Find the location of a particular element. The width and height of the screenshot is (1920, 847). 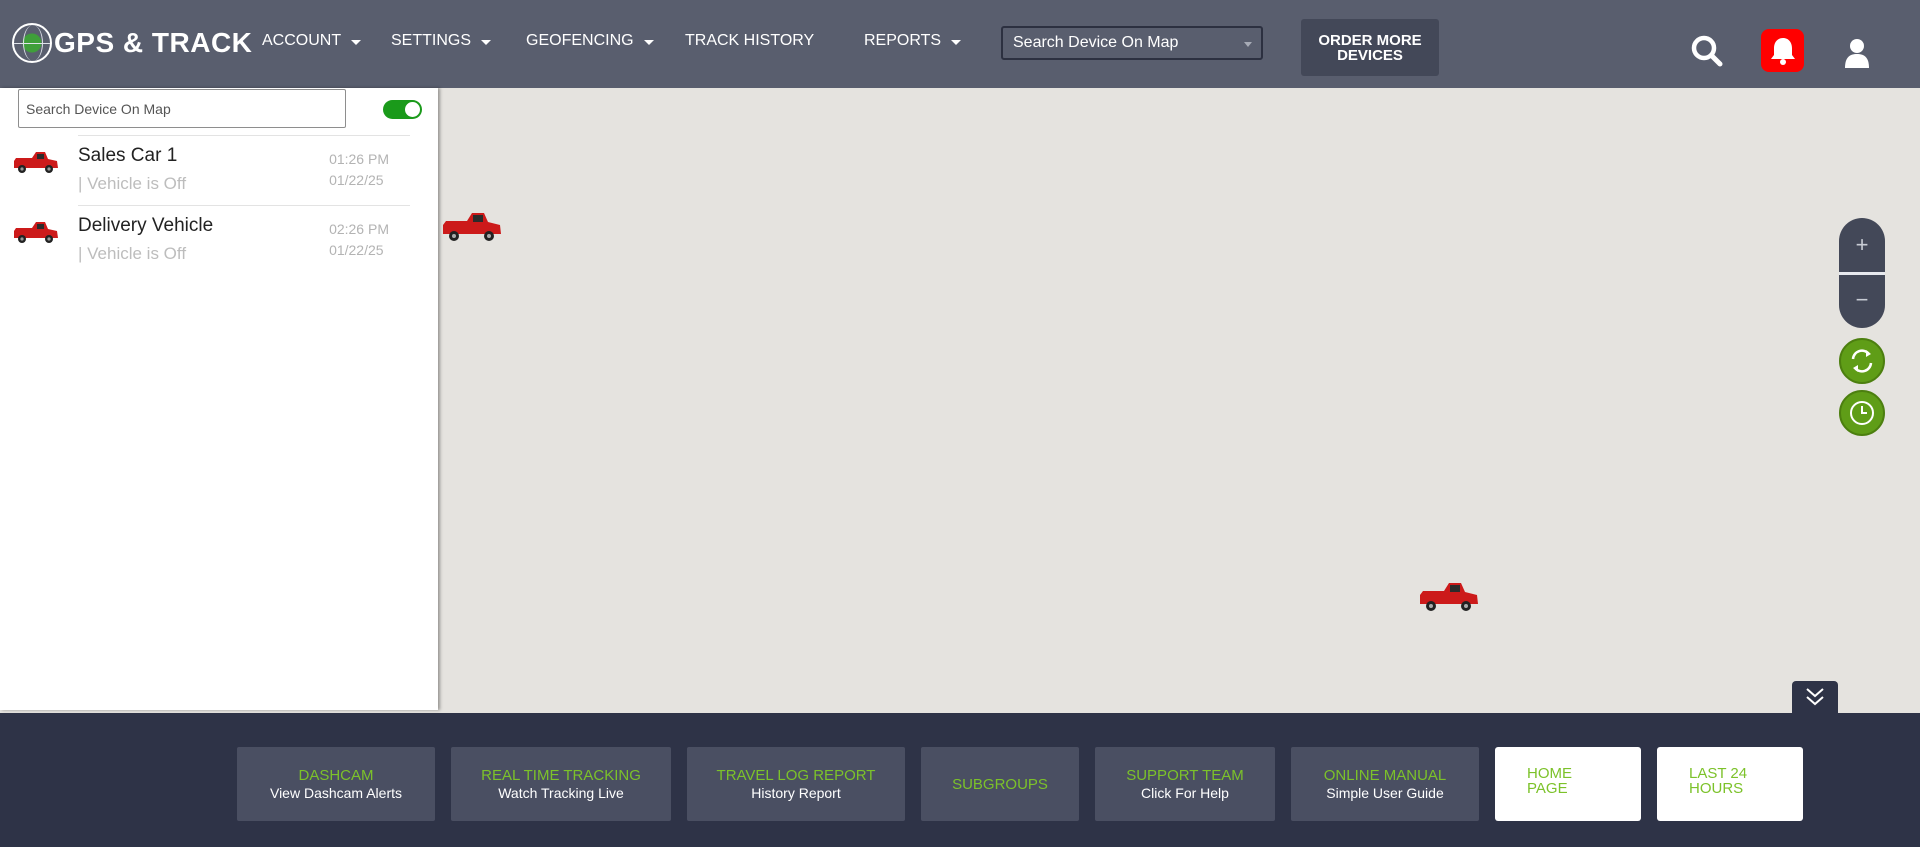

last-24-hours-button: LAST 24 HOURS is located at coordinates (1730, 784).